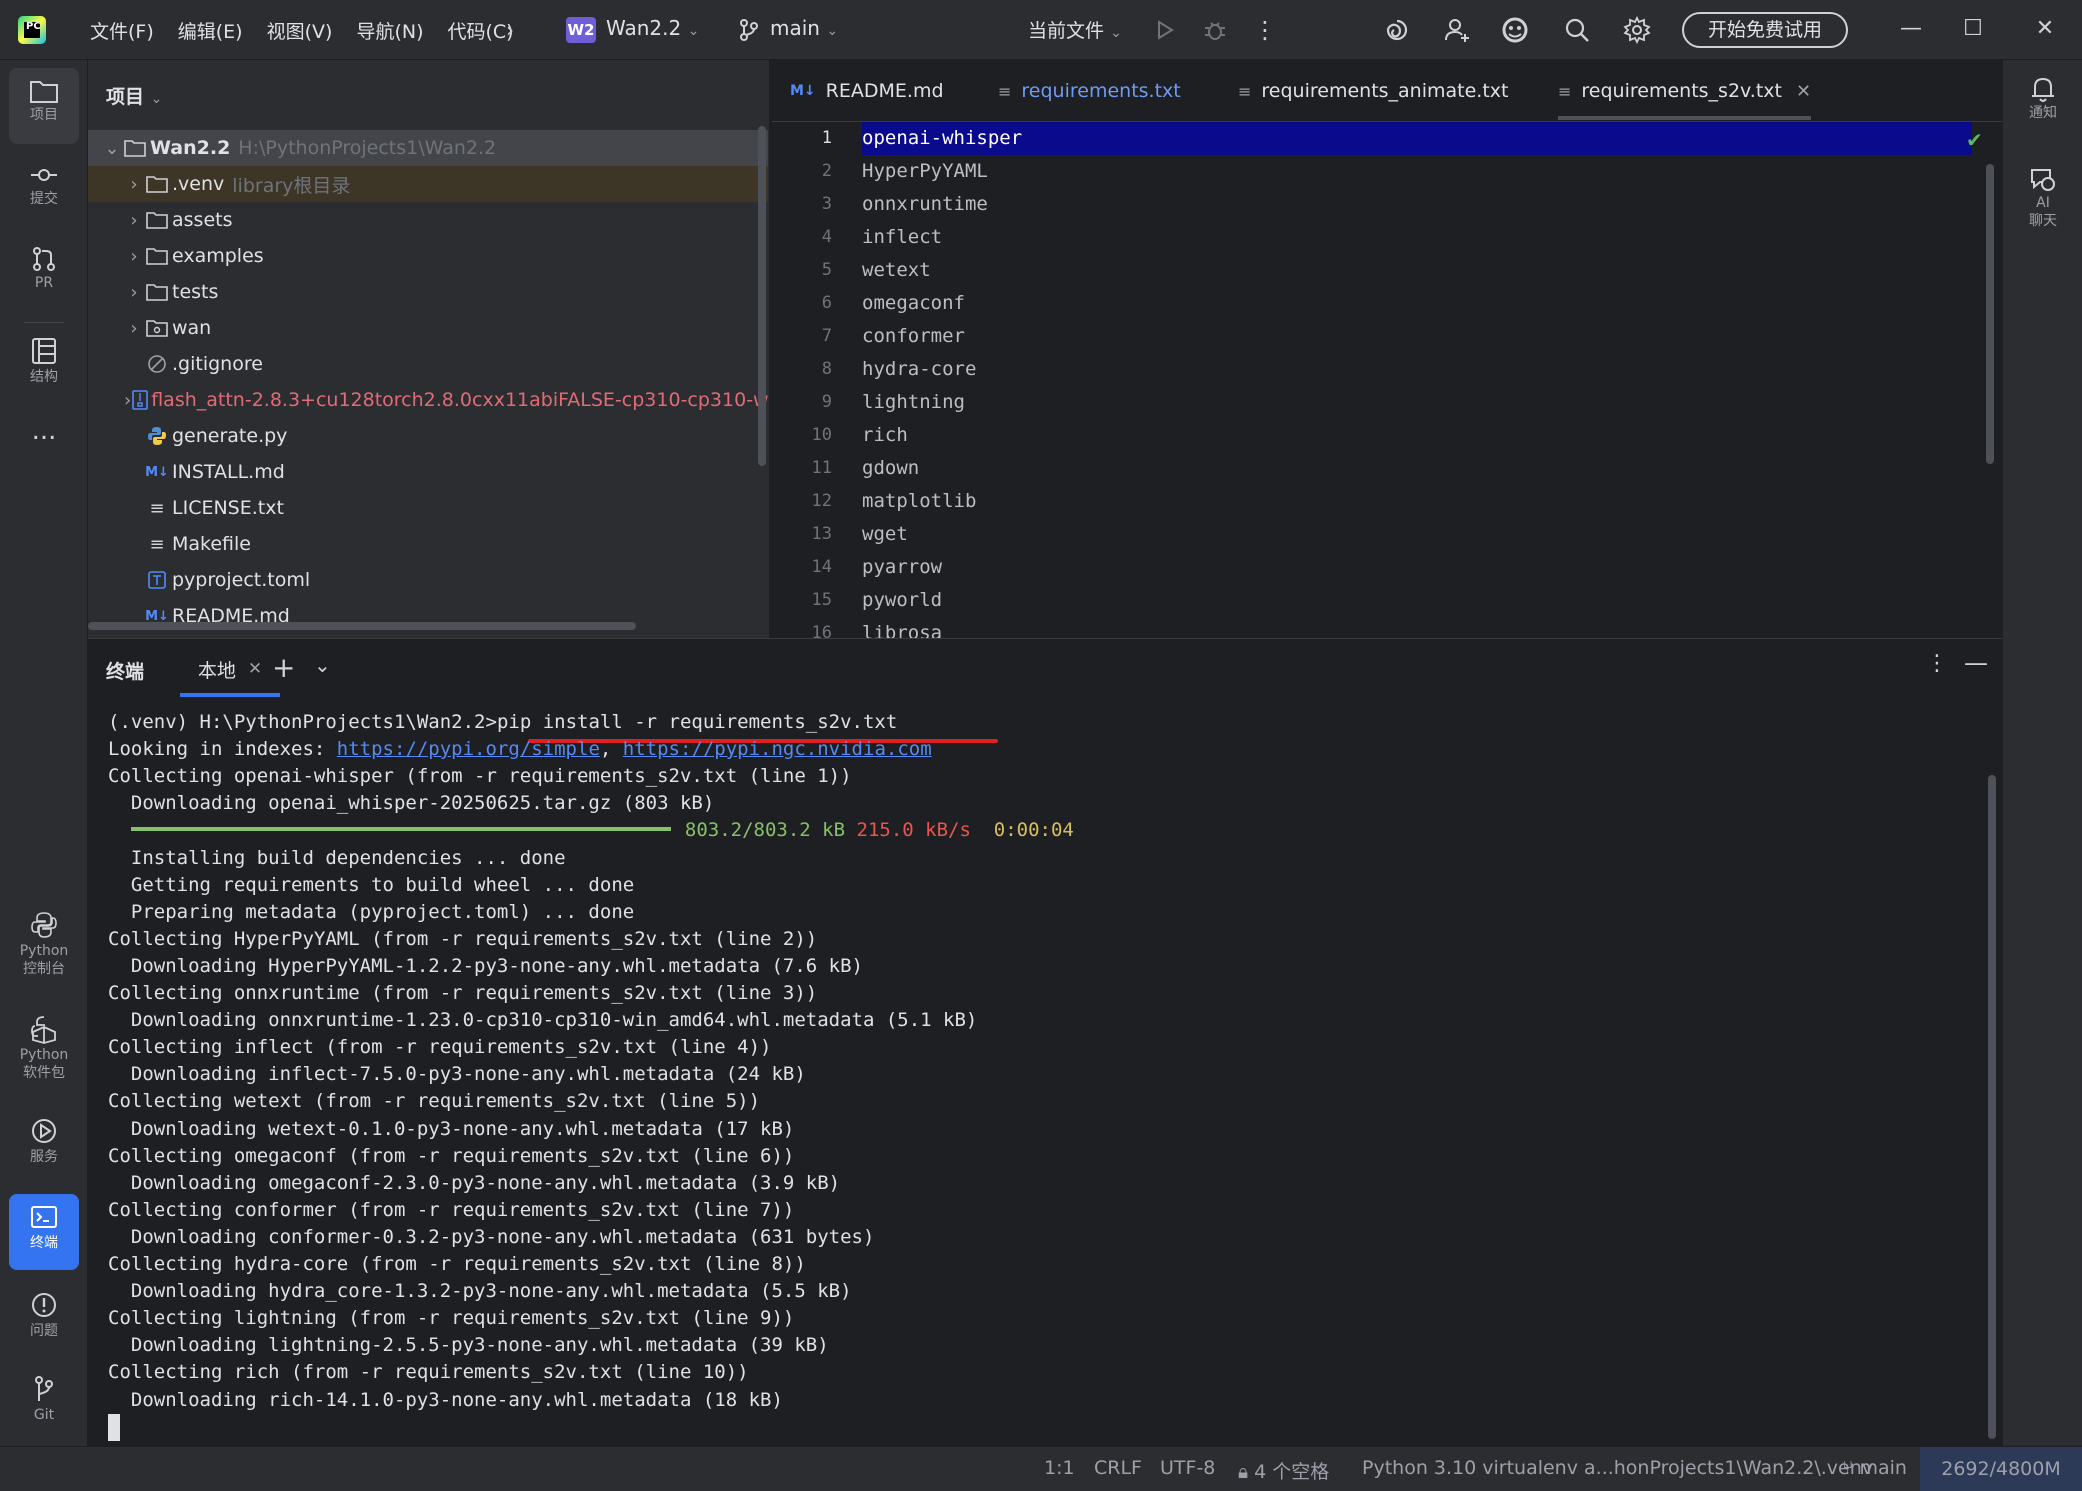 This screenshot has width=2082, height=1491. What do you see at coordinates (44, 1331) in the screenshot?
I see `left-strip-label: 问题` at bounding box center [44, 1331].